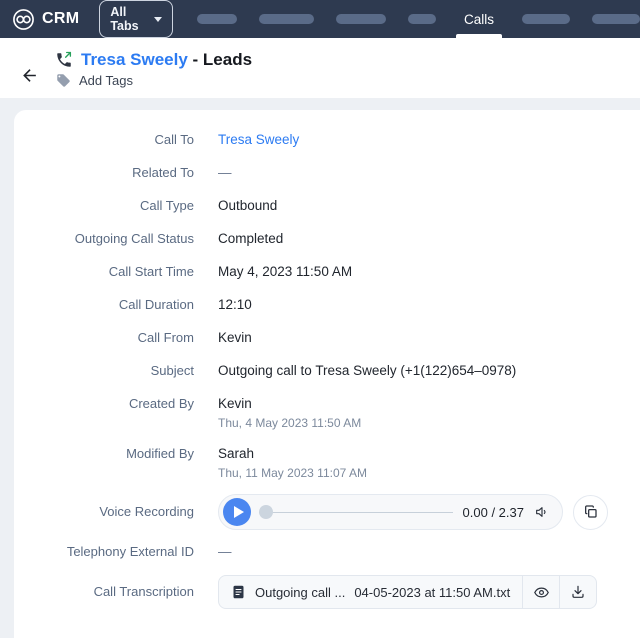 Image resolution: width=640 pixels, height=638 pixels. What do you see at coordinates (258, 140) in the screenshot?
I see `call-to-link: Tresa Sweely` at bounding box center [258, 140].